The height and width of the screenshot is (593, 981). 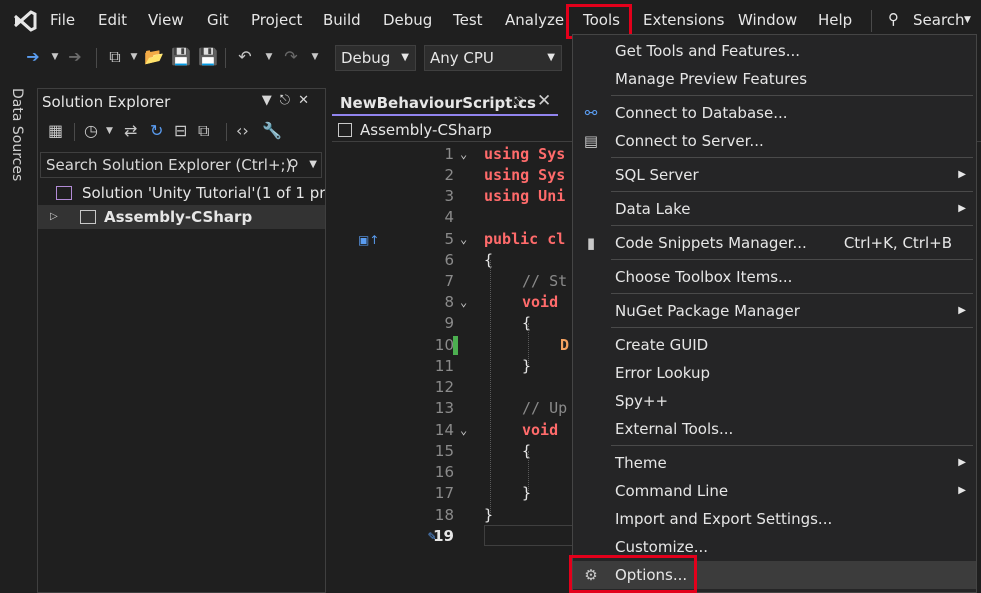 What do you see at coordinates (112, 20) in the screenshot?
I see `menu-edit: Edit` at bounding box center [112, 20].